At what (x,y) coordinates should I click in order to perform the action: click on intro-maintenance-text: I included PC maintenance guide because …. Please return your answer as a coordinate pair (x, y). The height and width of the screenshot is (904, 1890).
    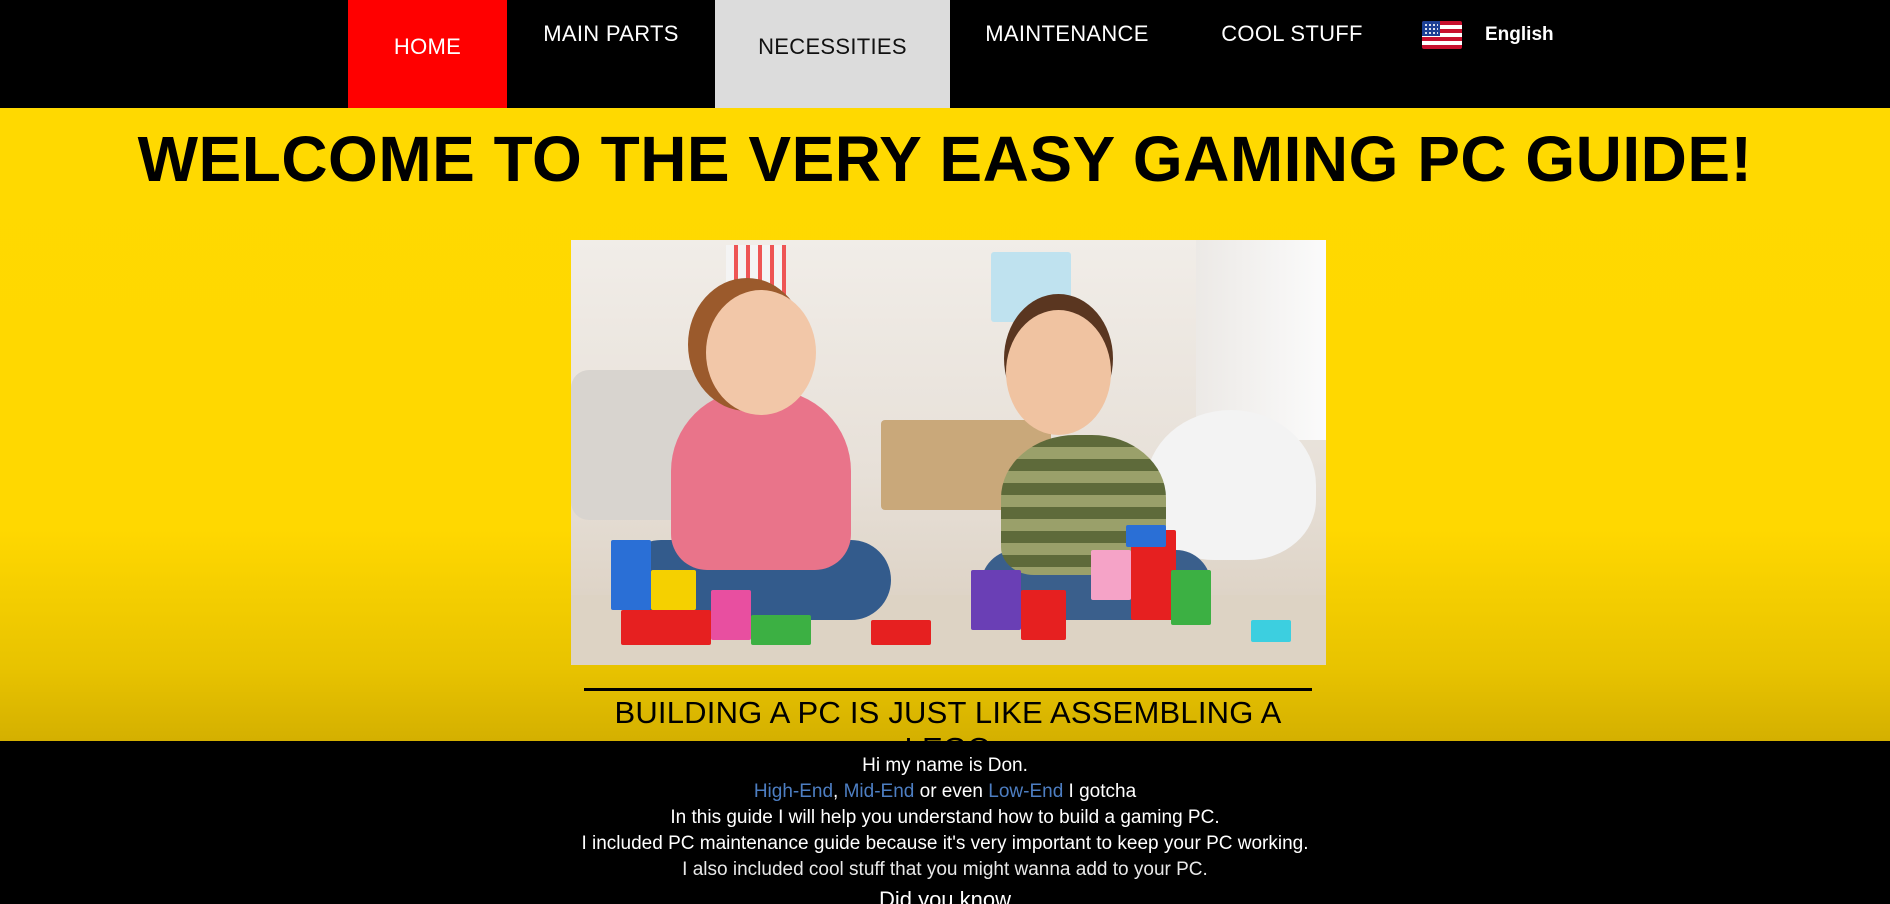
    Looking at the image, I should click on (945, 843).